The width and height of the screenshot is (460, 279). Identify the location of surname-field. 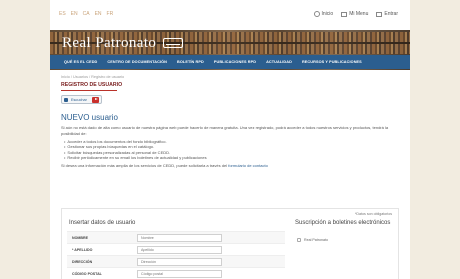
(179, 250).